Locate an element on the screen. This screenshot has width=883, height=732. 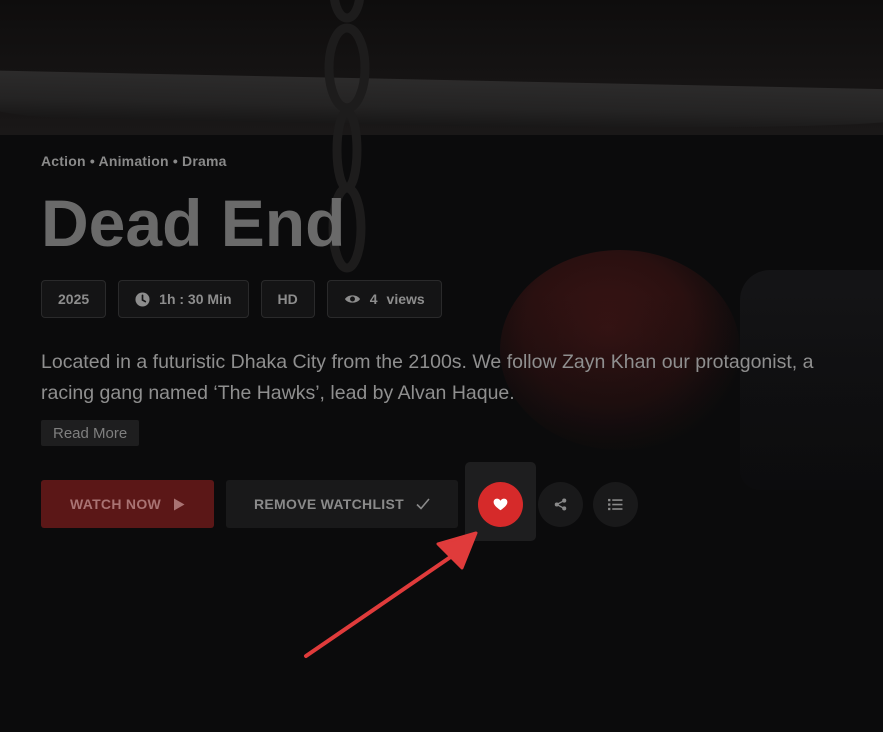
meta-row: 2025 1h : 30 Min HD 4 views is located at coordinates (241, 299).